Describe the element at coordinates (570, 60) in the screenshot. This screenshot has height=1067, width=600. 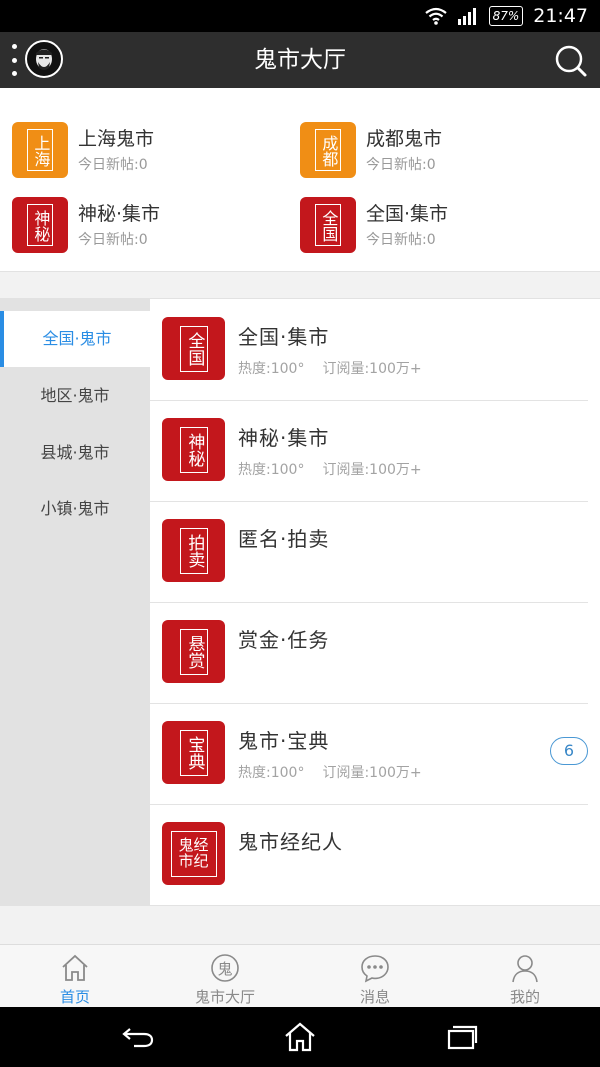
I see `search-icon` at that location.